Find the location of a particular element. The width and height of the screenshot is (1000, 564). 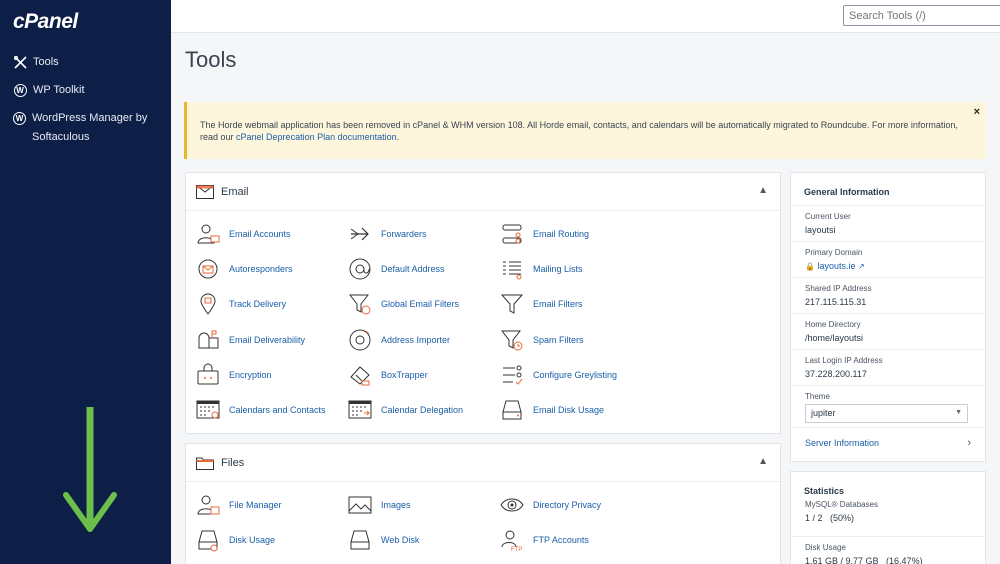

mysql-value: 1 / 2 (50%) is located at coordinates (830, 518).